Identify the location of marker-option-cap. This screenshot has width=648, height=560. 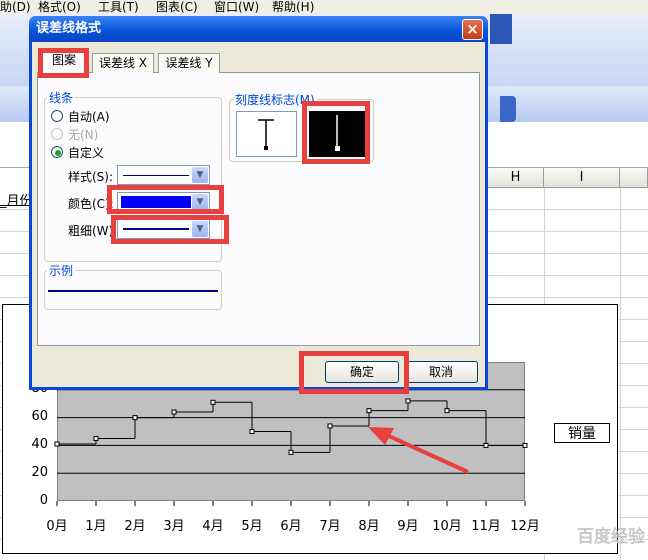
(266, 134).